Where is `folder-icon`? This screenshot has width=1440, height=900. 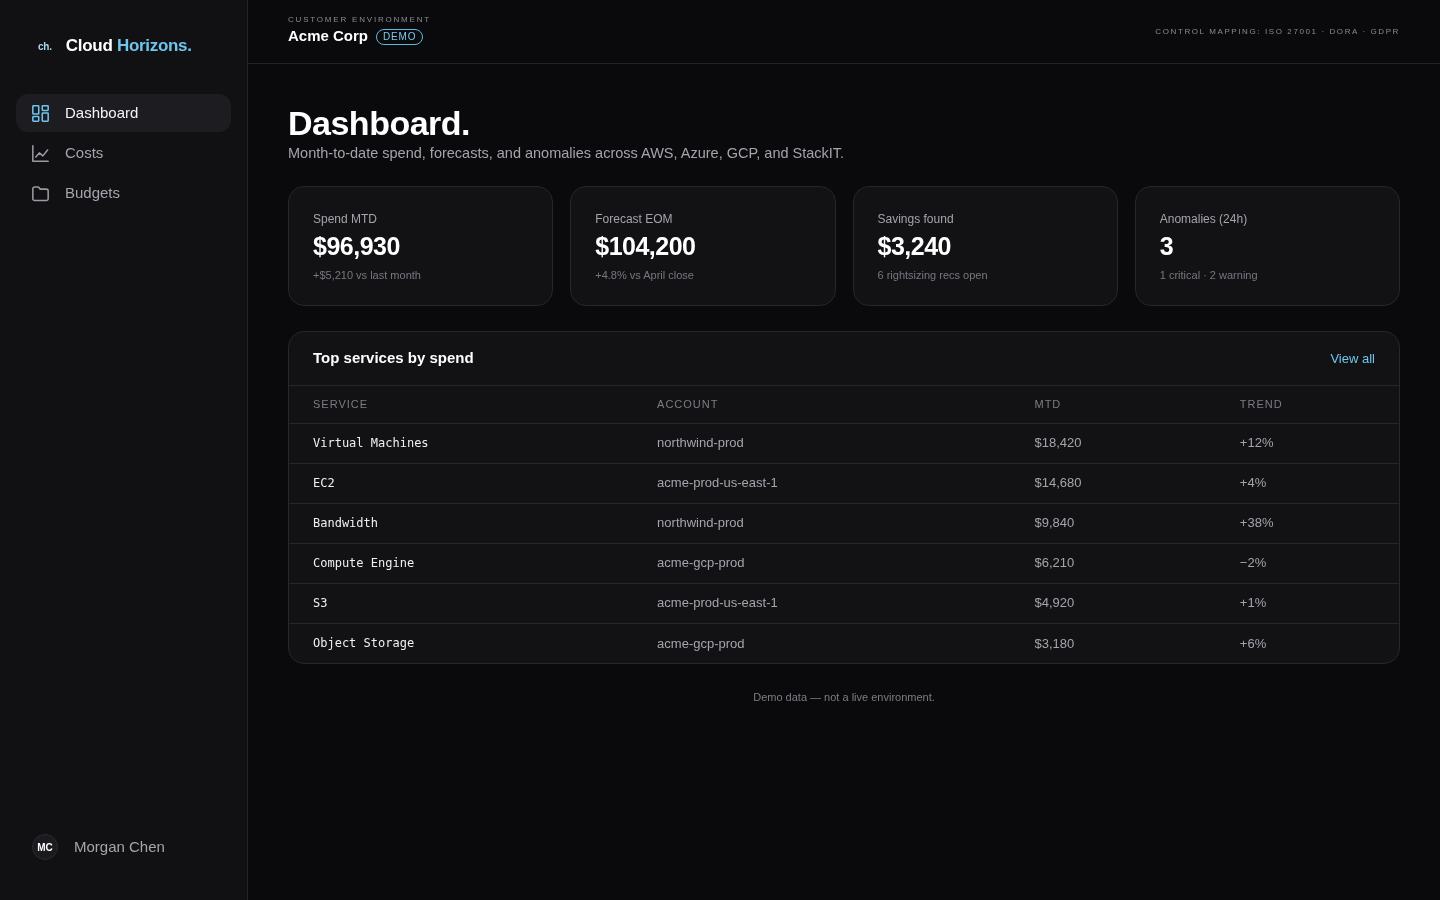 folder-icon is located at coordinates (40, 193).